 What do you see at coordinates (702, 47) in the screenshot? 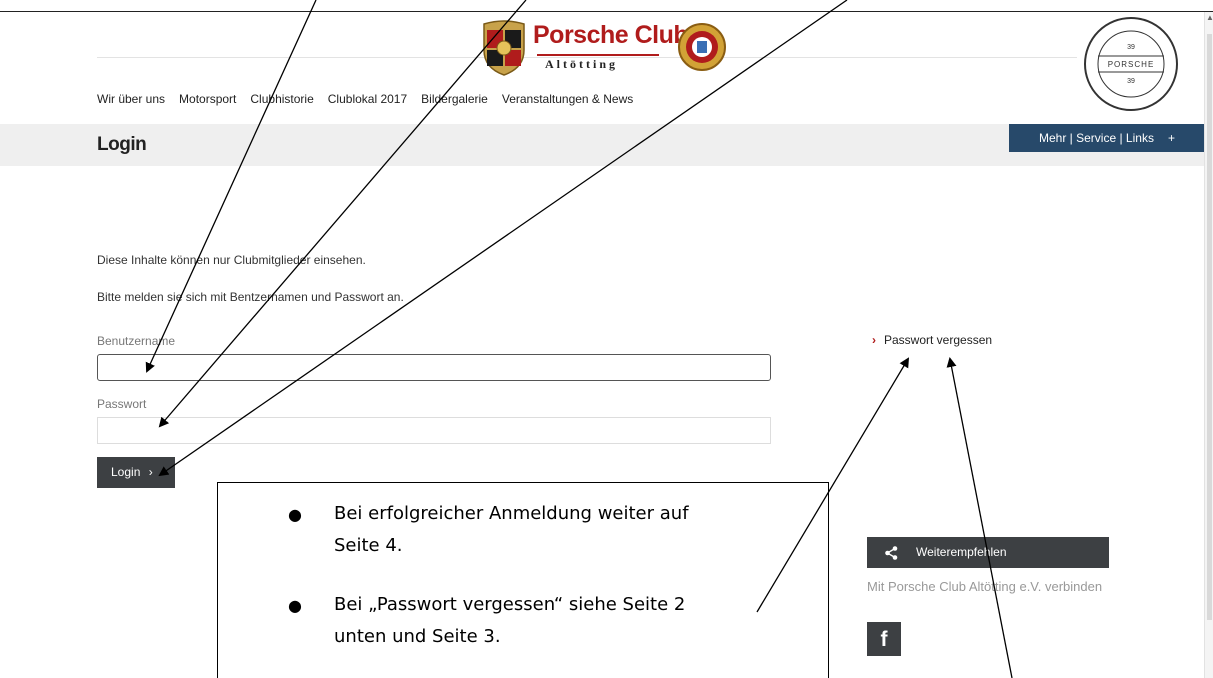
I see `club-badge-icon` at bounding box center [702, 47].